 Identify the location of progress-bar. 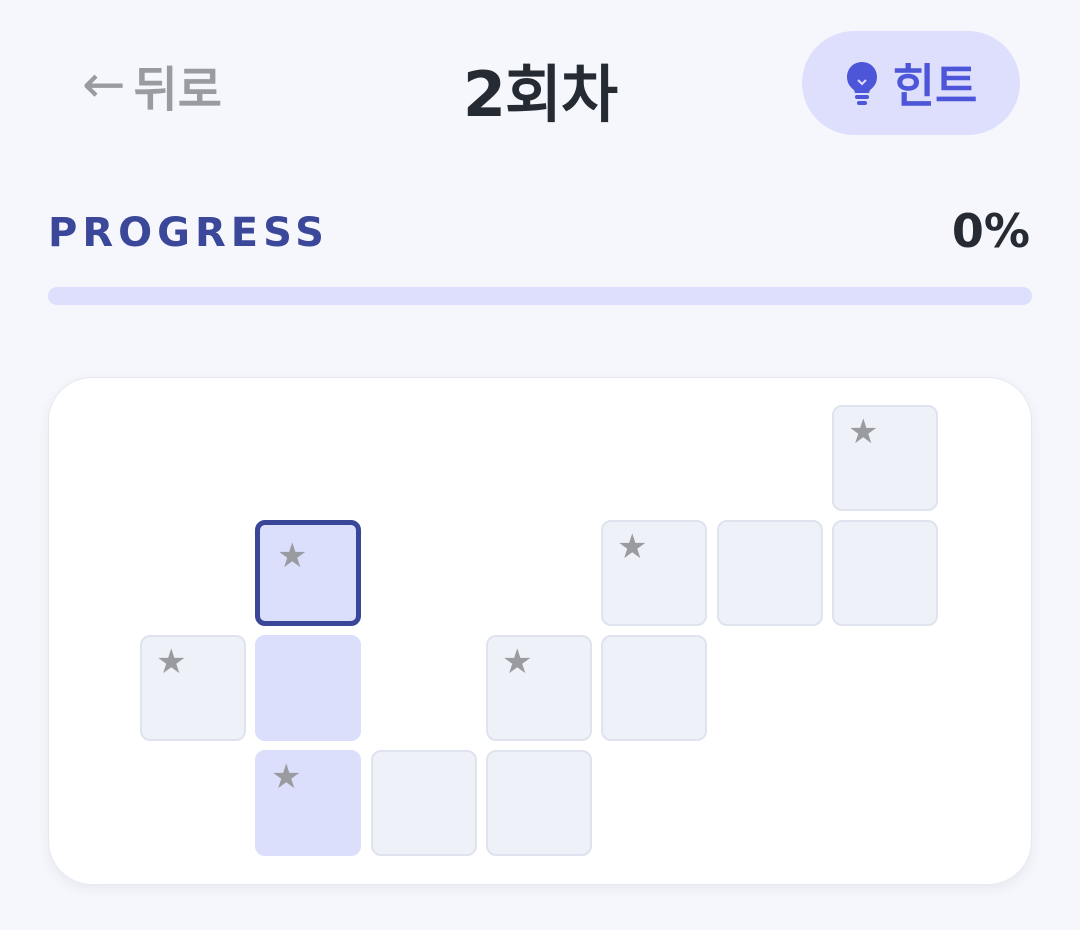
(540, 296).